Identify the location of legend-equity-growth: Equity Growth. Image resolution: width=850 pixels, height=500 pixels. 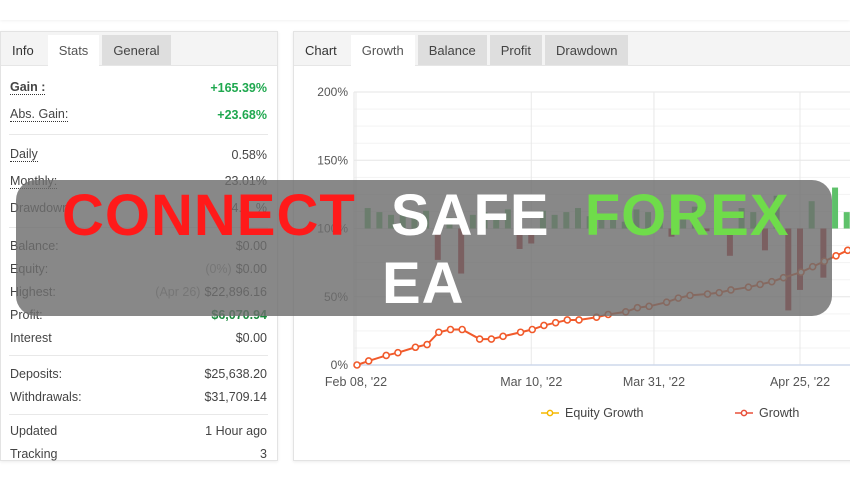
(592, 413).